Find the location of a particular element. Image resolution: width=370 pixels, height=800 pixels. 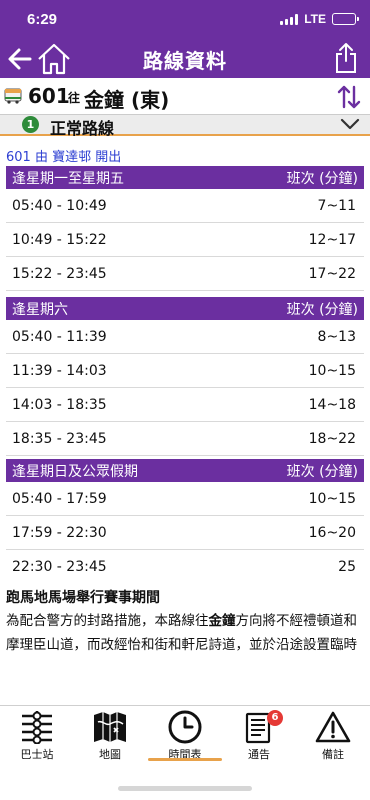

active-tab-indicator is located at coordinates (185, 759).